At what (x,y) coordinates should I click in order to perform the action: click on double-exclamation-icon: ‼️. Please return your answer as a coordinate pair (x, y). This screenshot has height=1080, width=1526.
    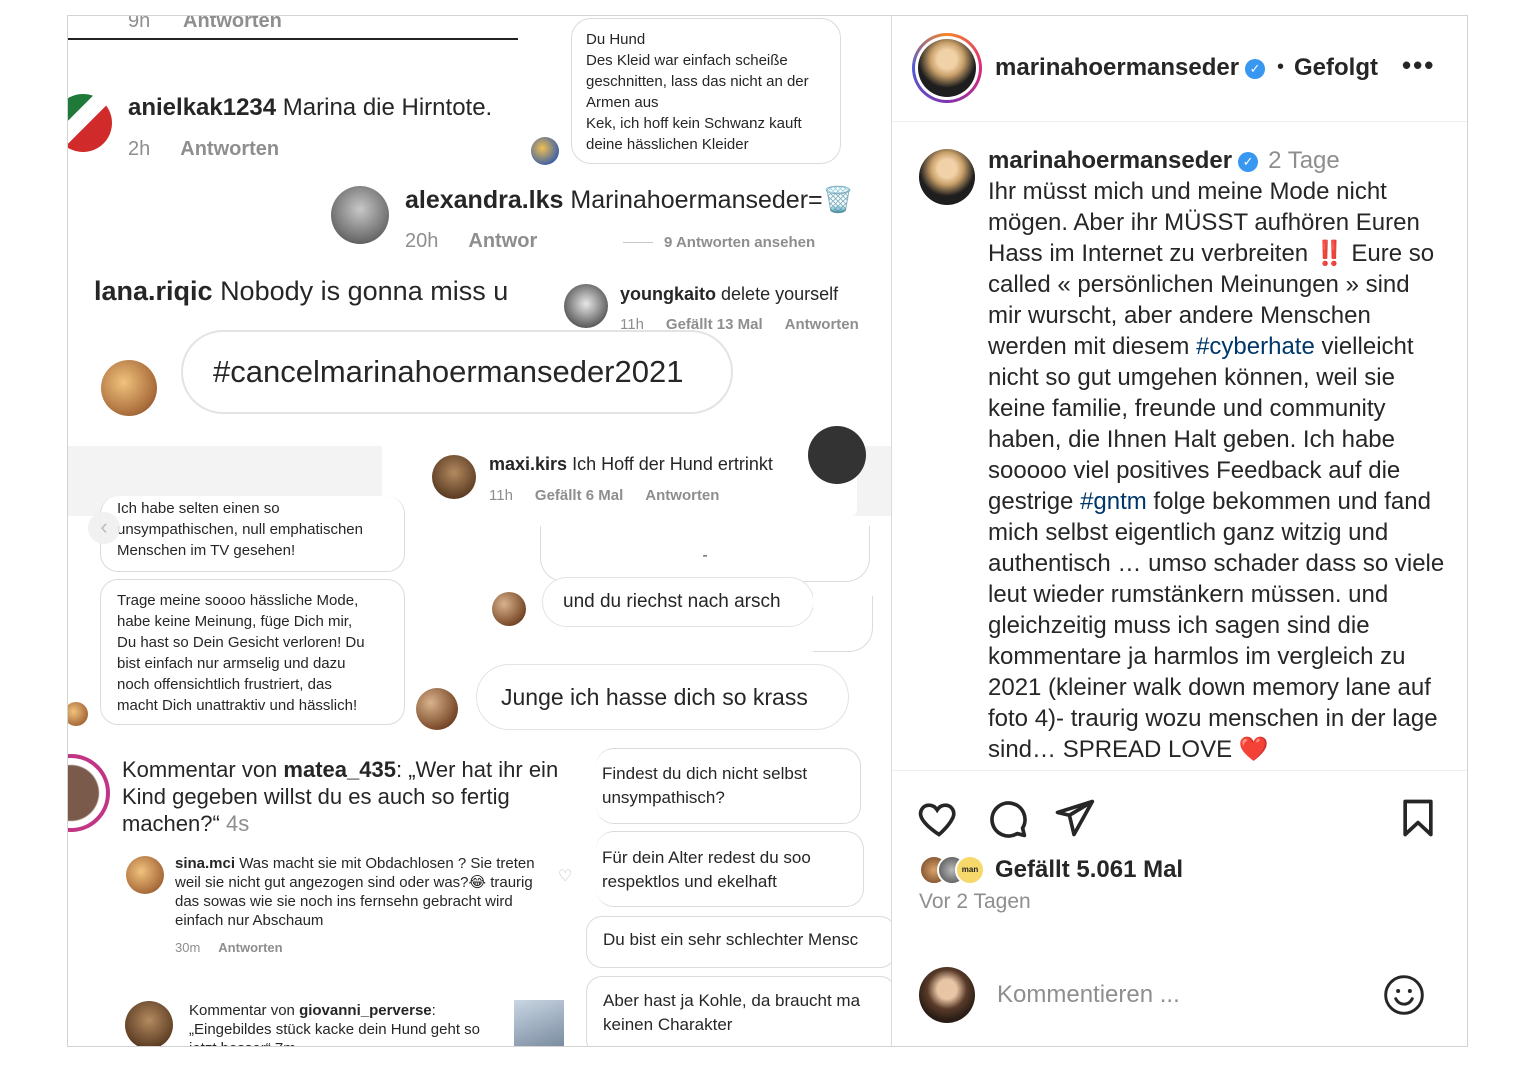
    Looking at the image, I should click on (1329, 253).